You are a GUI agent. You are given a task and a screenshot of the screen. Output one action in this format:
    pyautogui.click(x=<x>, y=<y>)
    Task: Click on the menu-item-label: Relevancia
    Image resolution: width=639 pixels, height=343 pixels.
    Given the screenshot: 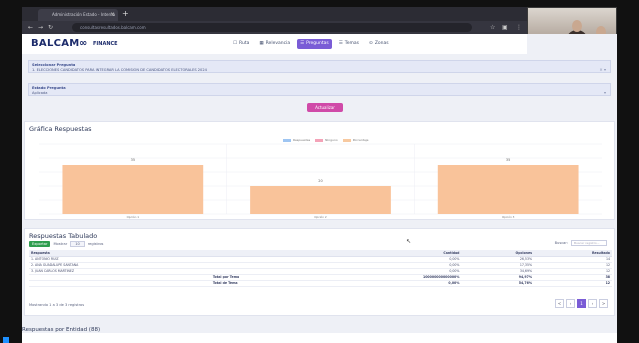 What is the action you would take?
    pyautogui.click(x=278, y=43)
    